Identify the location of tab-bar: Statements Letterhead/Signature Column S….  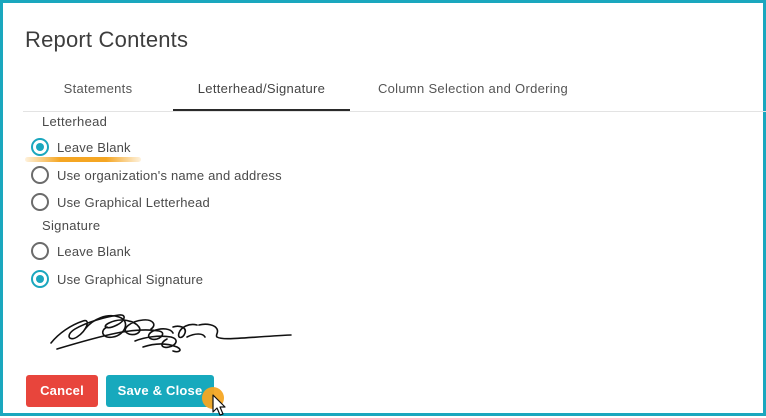
(394, 89).